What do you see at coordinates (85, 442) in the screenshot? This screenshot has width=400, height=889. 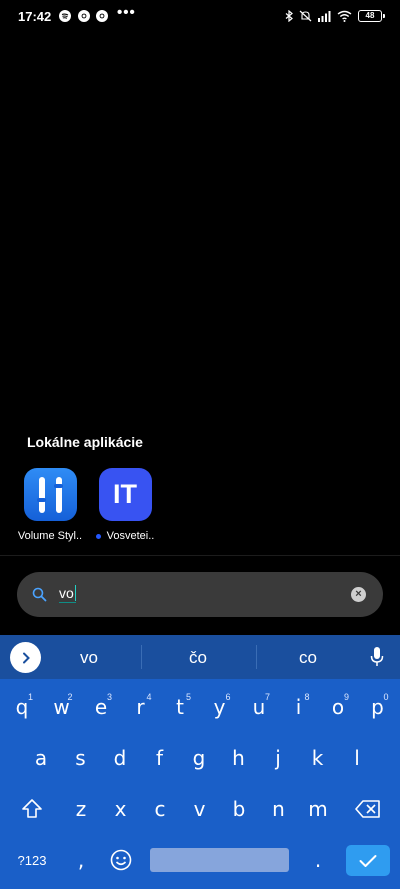 I see `local-apps-title: Lokálne aplikácie` at bounding box center [85, 442].